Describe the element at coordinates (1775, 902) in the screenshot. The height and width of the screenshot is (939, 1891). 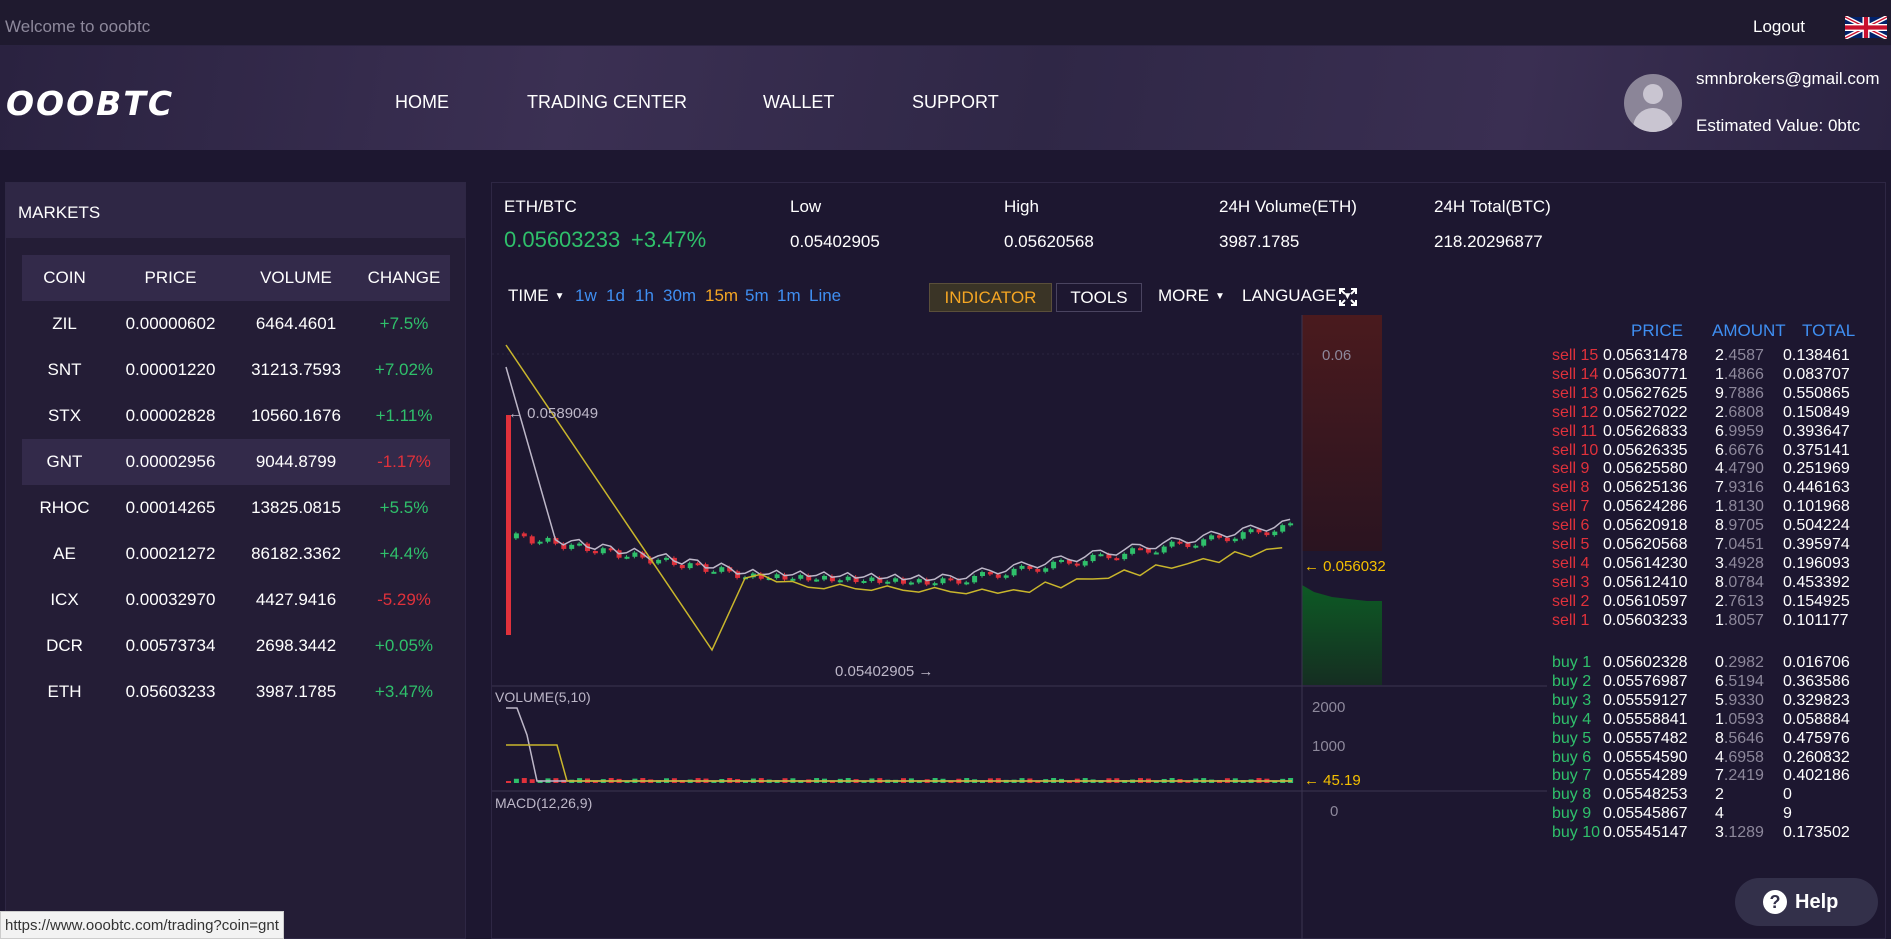
I see `help-icon: ?` at that location.